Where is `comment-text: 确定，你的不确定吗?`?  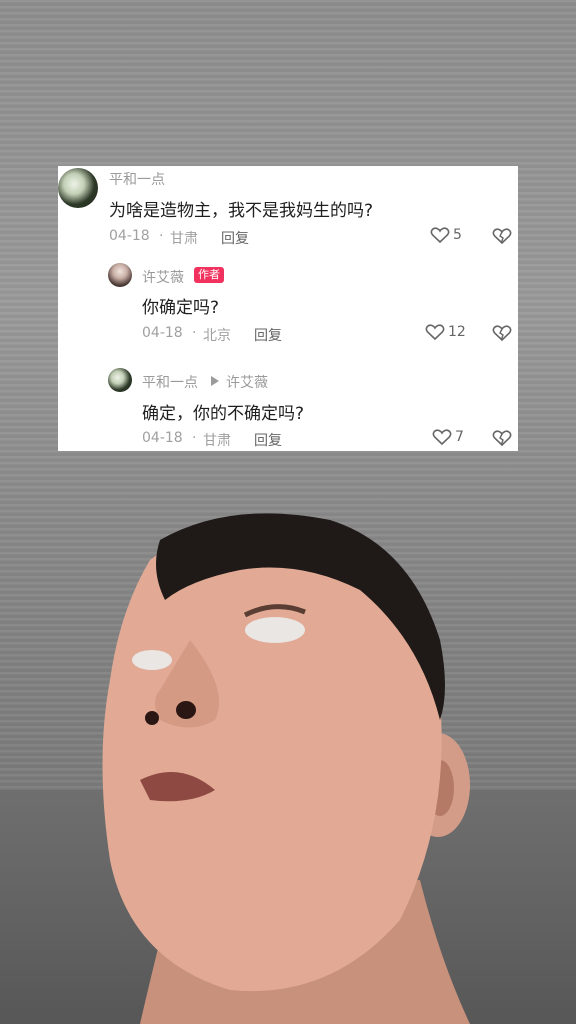 comment-text: 确定，你的不确定吗? is located at coordinates (223, 414).